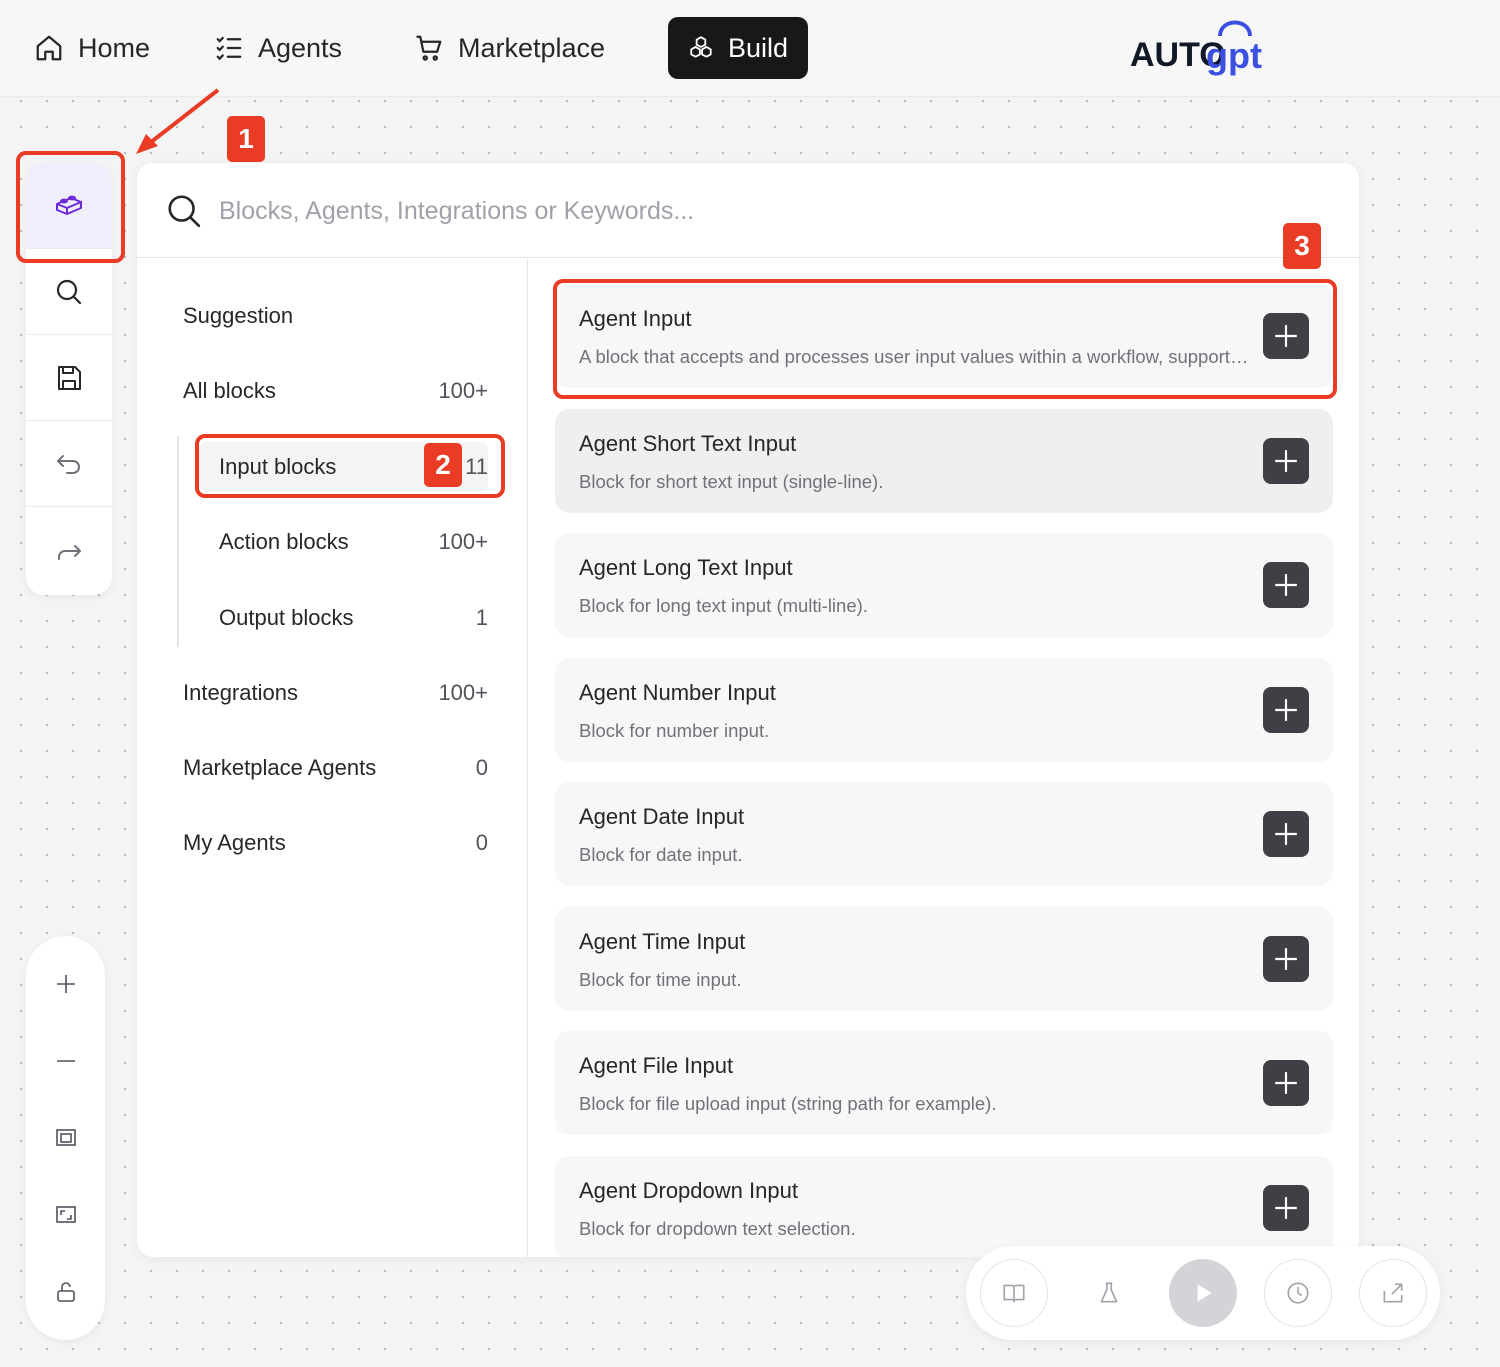  I want to click on subcategory-output-blocks: Output blocks 1, so click(343, 618).